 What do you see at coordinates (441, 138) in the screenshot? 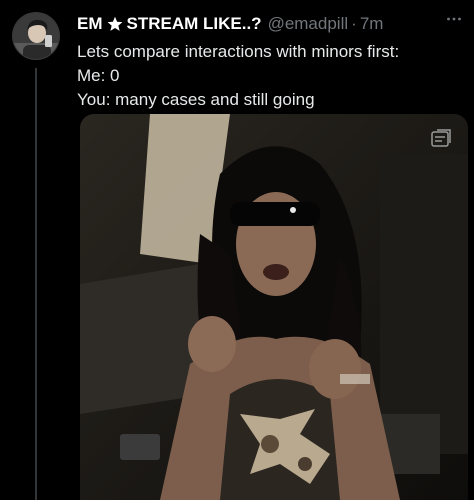
I see `gif-badge-icon` at bounding box center [441, 138].